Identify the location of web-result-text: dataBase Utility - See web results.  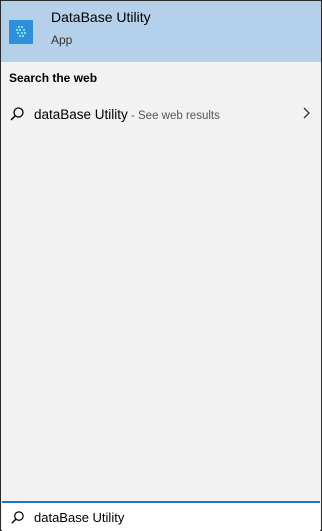
(127, 114).